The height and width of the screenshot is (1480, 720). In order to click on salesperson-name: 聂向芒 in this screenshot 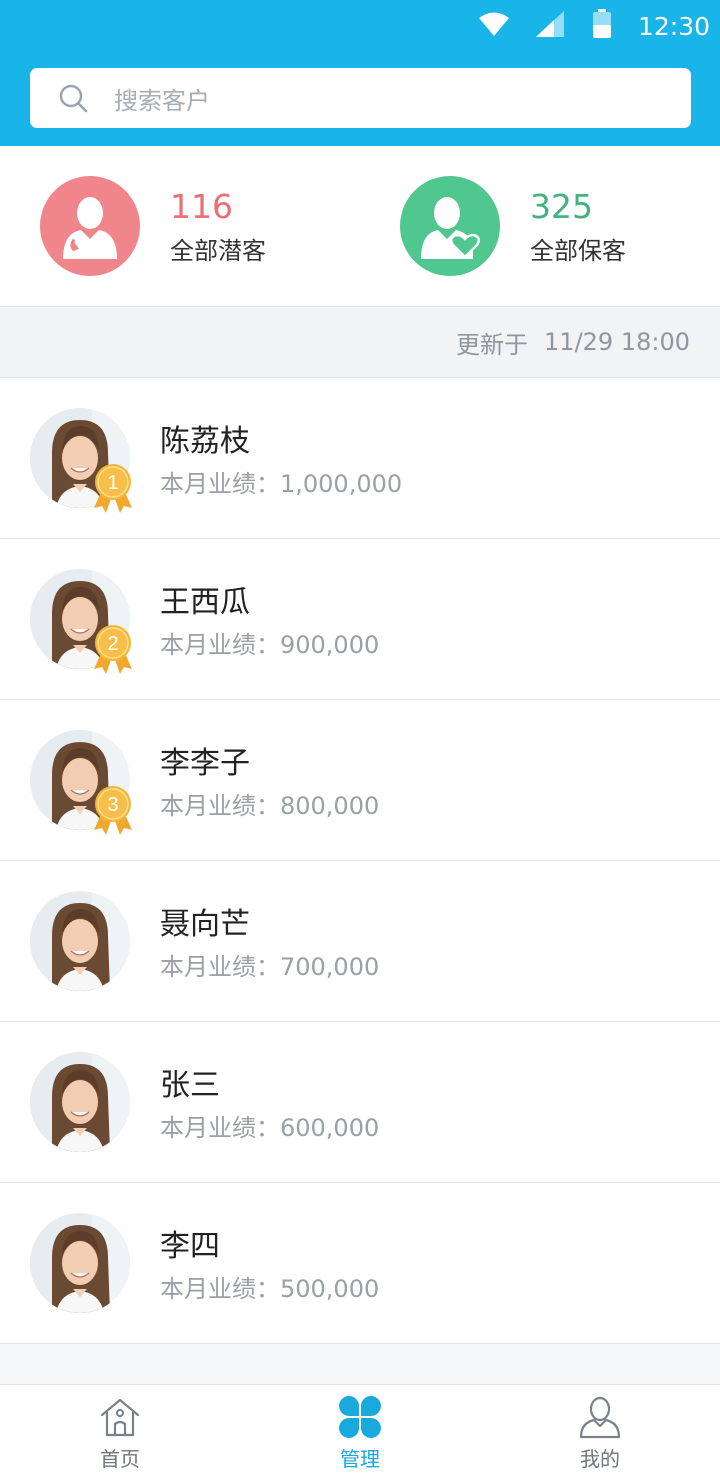, I will do `click(205, 924)`.